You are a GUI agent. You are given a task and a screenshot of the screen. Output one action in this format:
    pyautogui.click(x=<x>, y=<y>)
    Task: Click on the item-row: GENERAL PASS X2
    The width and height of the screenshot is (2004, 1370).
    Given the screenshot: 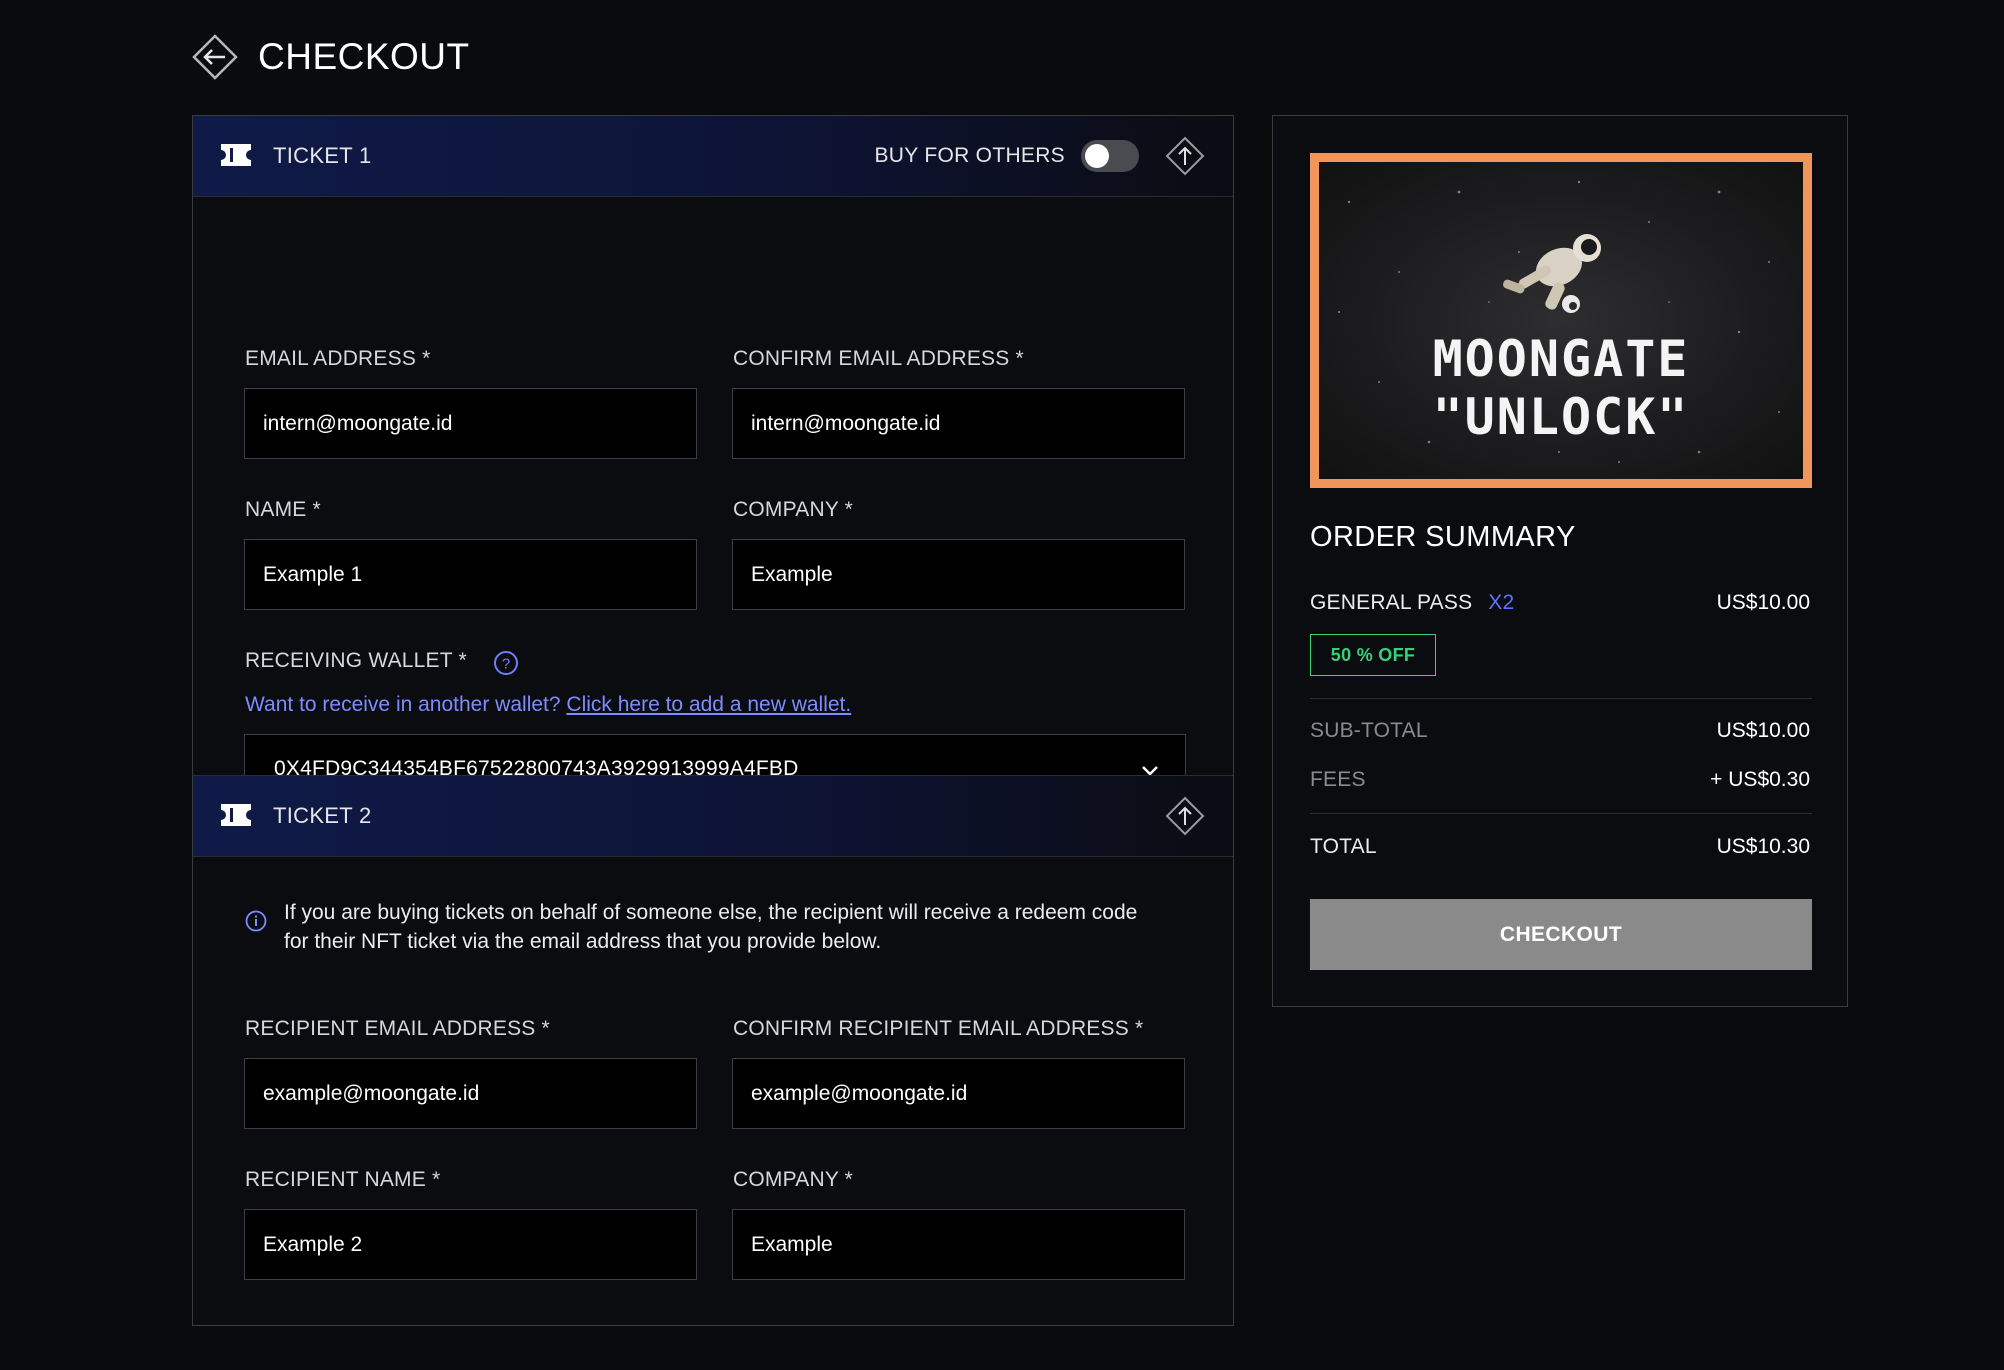 What is the action you would take?
    pyautogui.click(x=1412, y=603)
    